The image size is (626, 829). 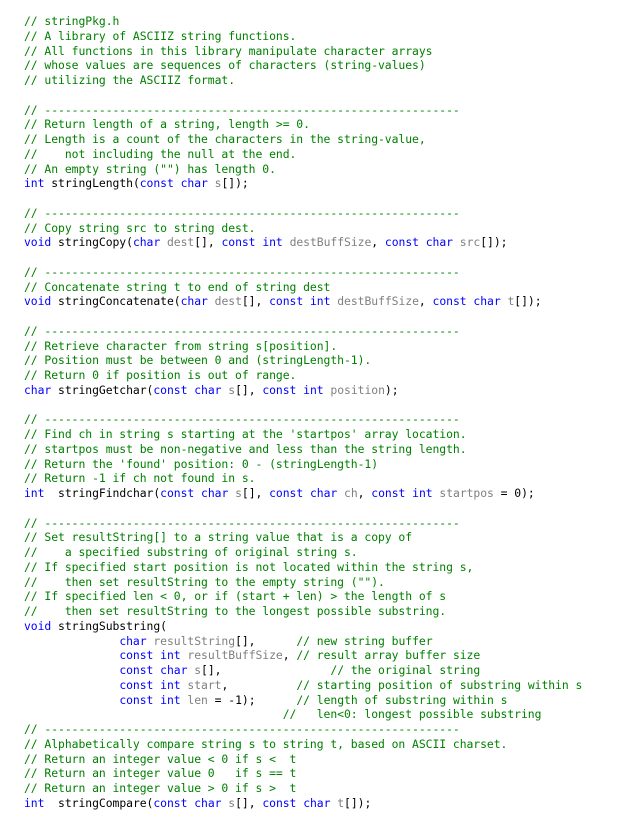 What do you see at coordinates (303, 169) in the screenshot?
I see `code-line: // An empty string ("") has length 0.` at bounding box center [303, 169].